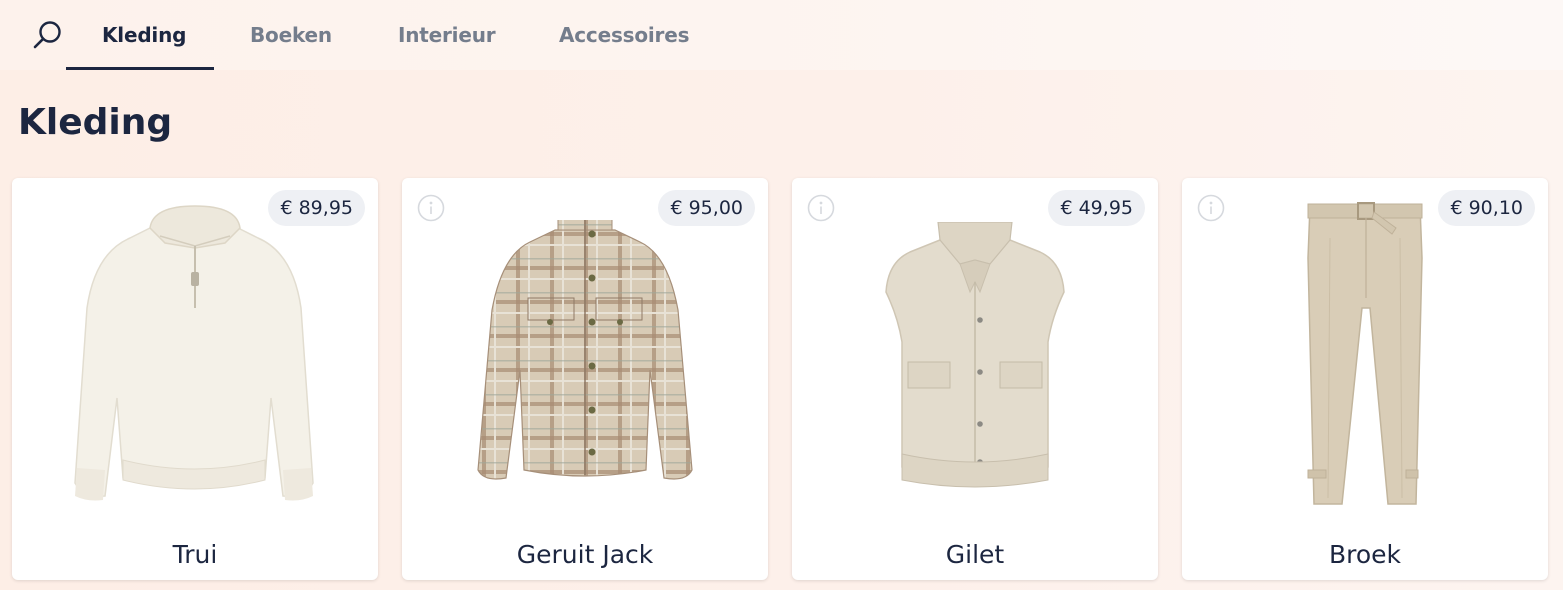 The height and width of the screenshot is (590, 1563). I want to click on active-tab-indicator, so click(140, 68).